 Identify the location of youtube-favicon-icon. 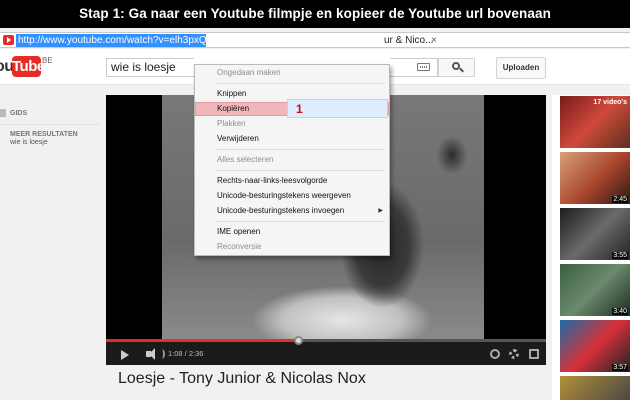
(8, 40).